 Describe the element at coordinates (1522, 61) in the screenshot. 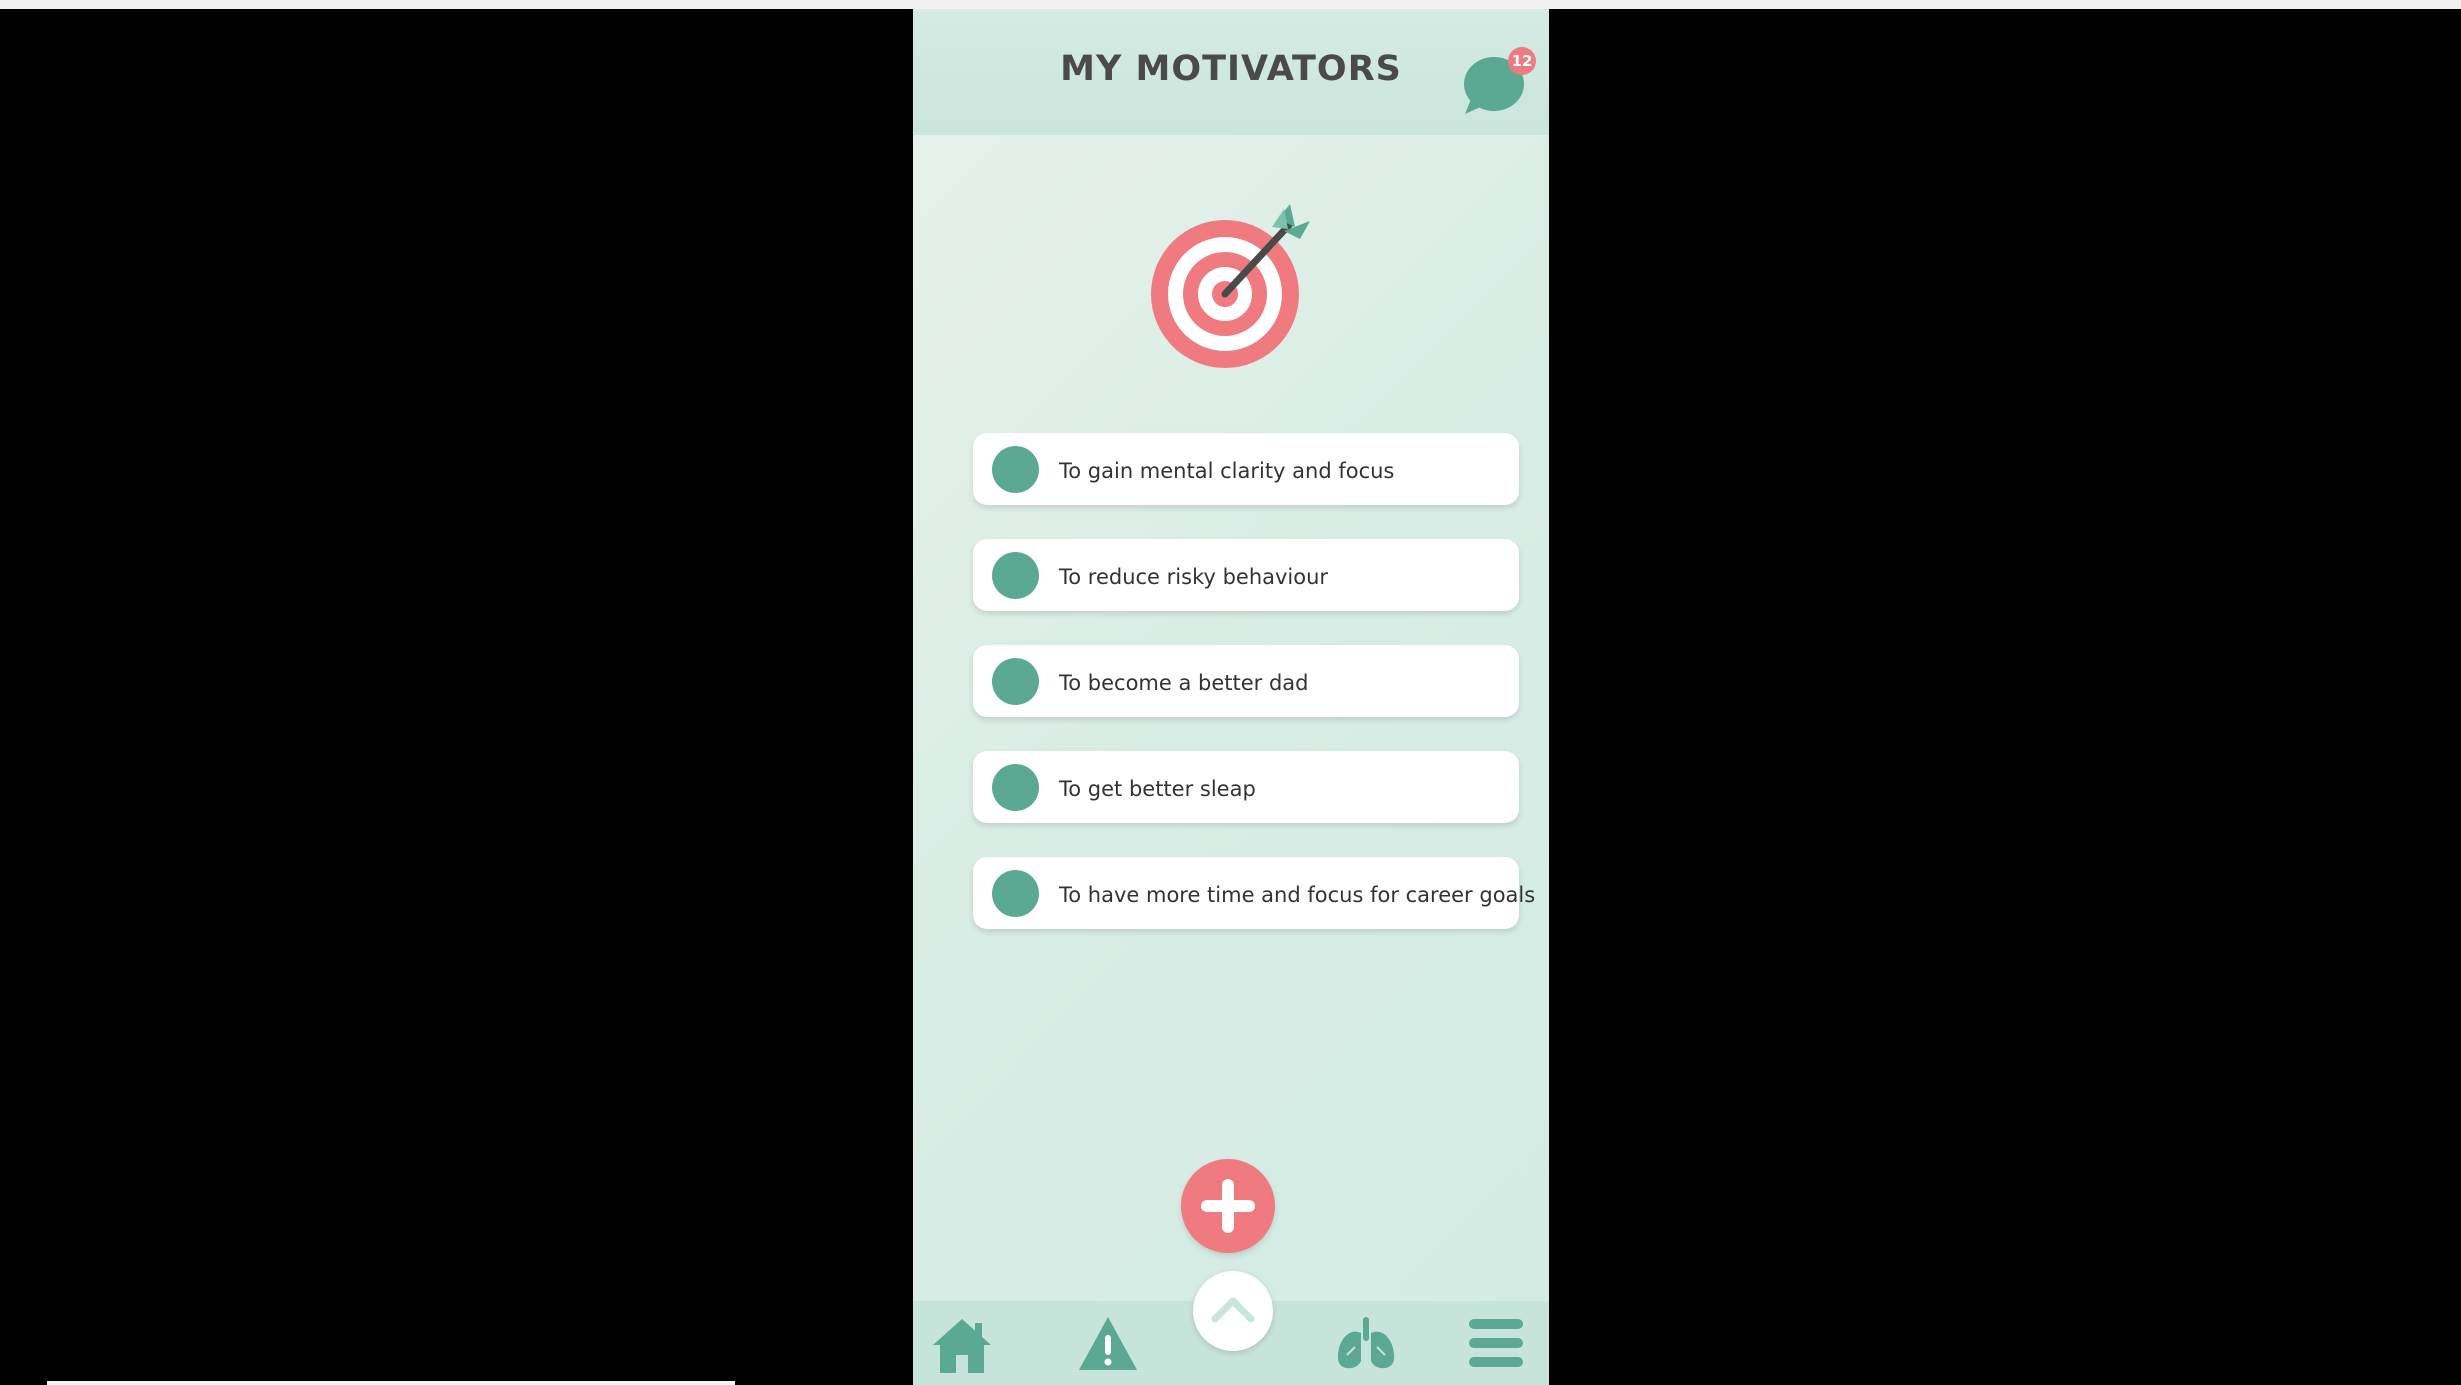

I see `notification-badge: 12` at that location.